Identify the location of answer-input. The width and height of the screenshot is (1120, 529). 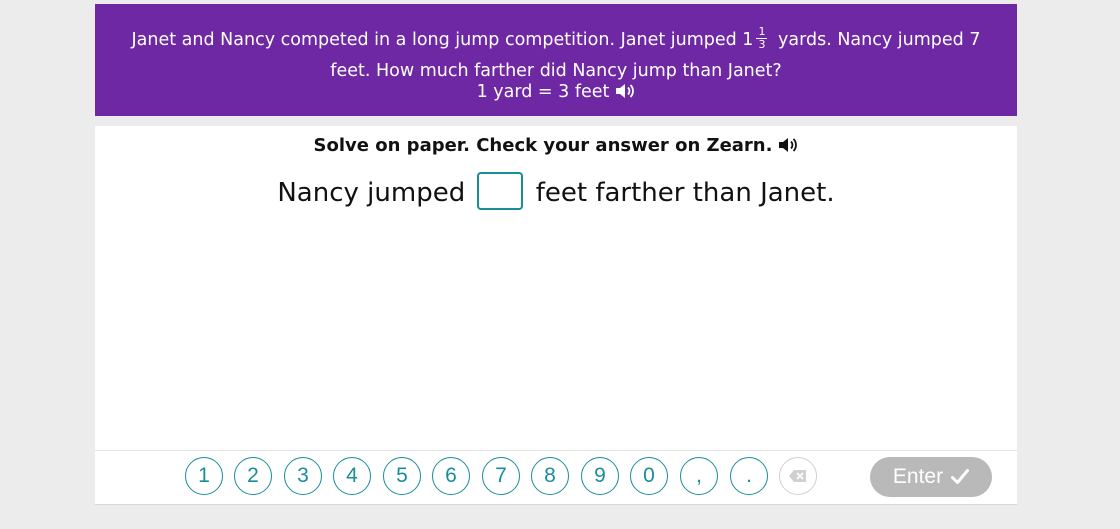
(500, 190).